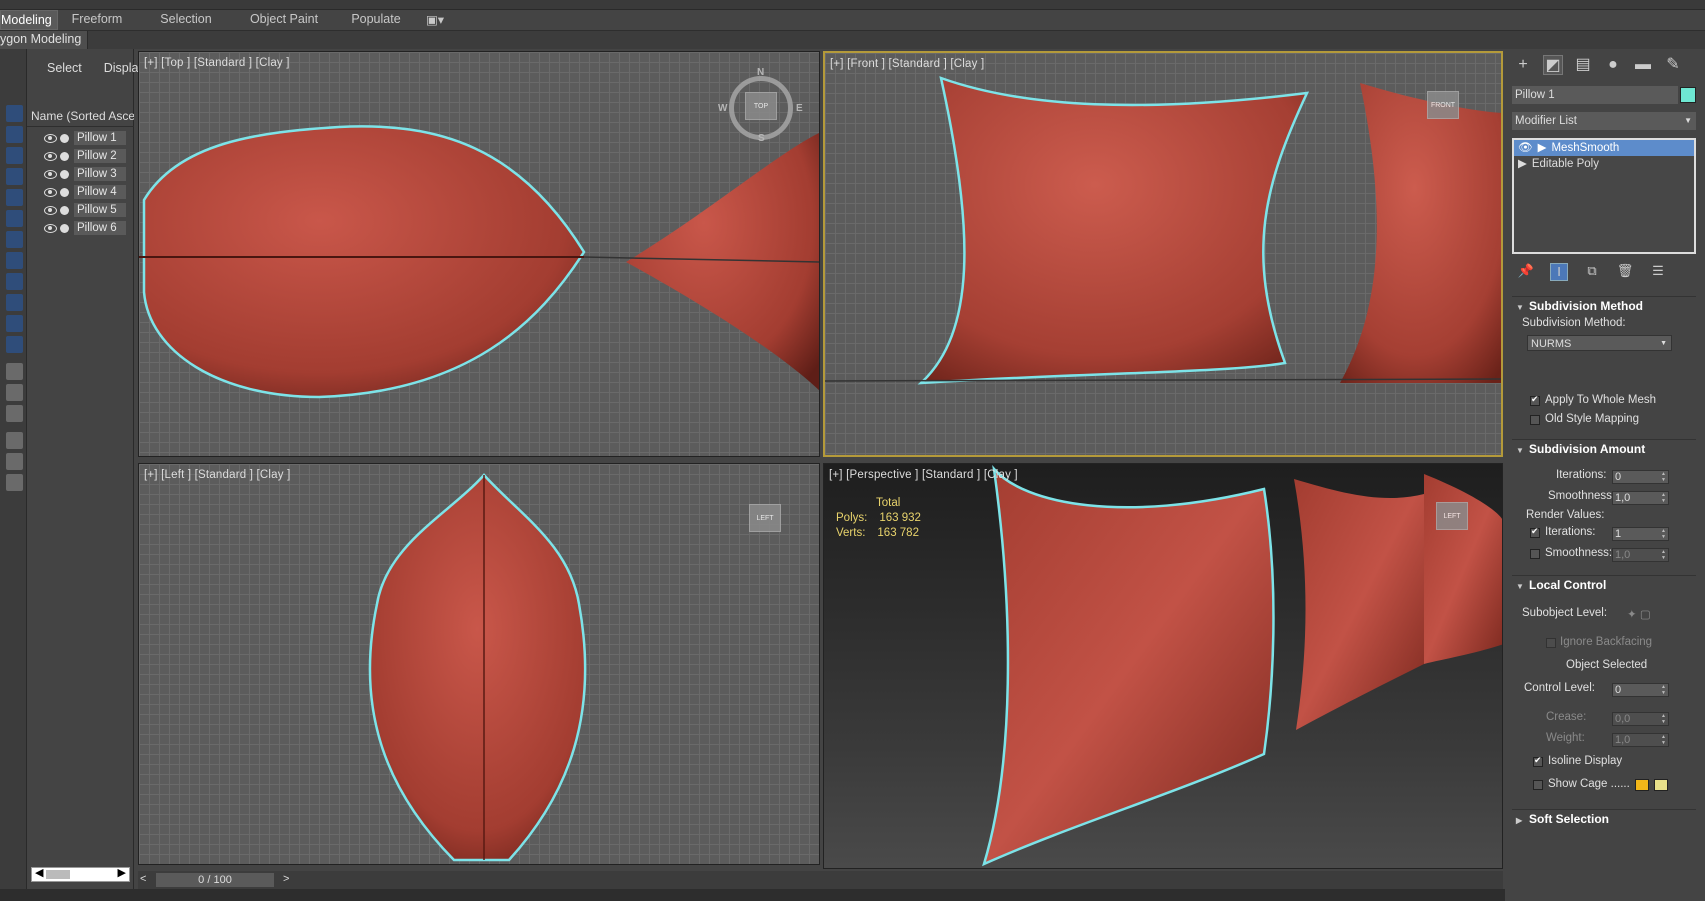  I want to click on time-slider: < 0 / 100 >, so click(820, 880).